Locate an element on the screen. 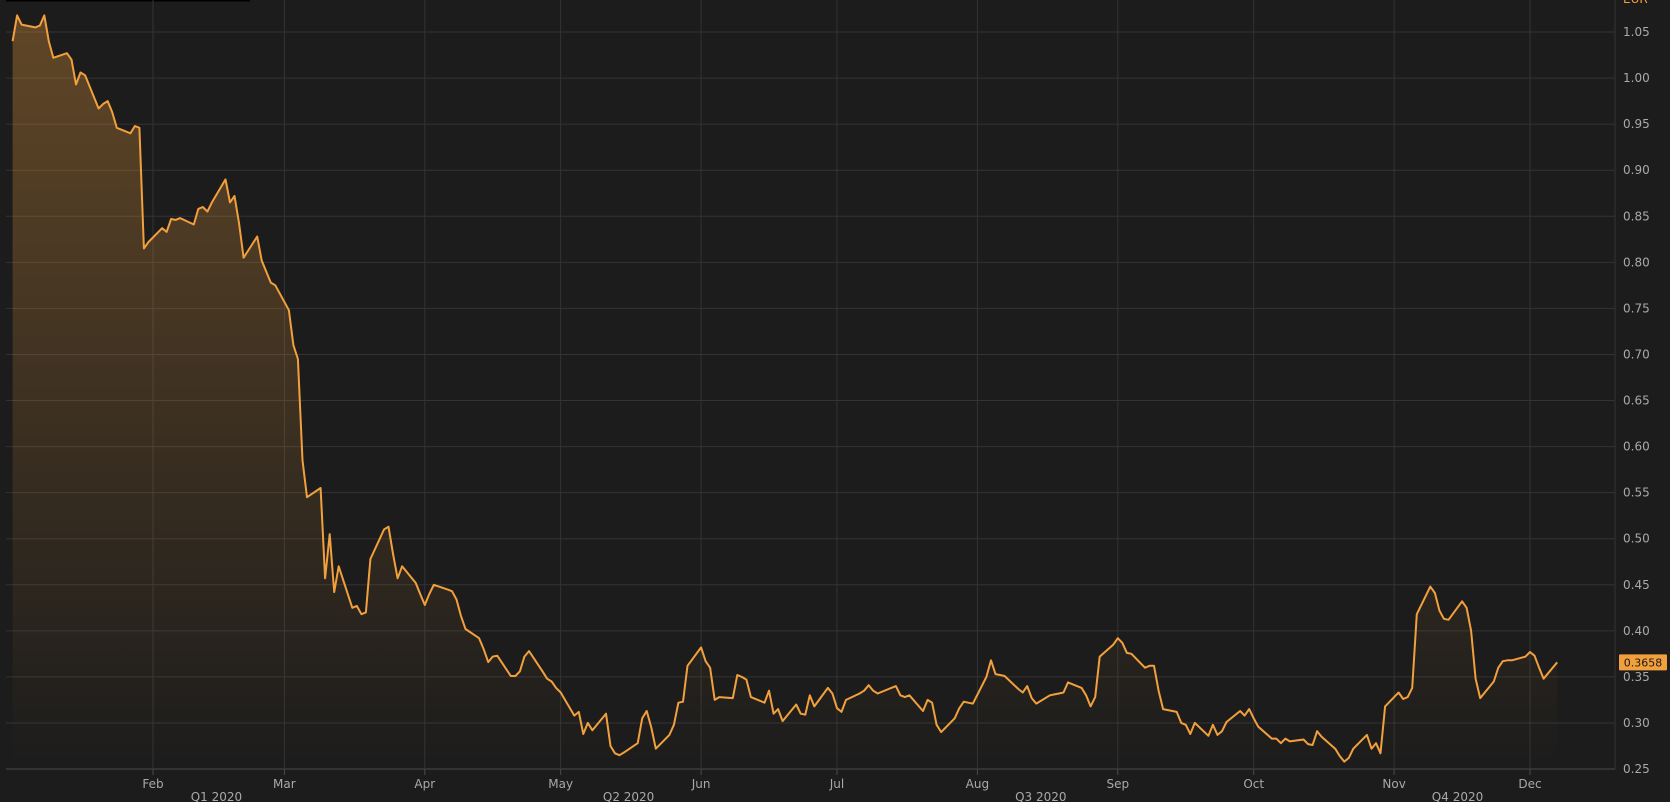 Image resolution: width=1670 pixels, height=802 pixels. y-tick-label: 0.85 is located at coordinates (1636, 216).